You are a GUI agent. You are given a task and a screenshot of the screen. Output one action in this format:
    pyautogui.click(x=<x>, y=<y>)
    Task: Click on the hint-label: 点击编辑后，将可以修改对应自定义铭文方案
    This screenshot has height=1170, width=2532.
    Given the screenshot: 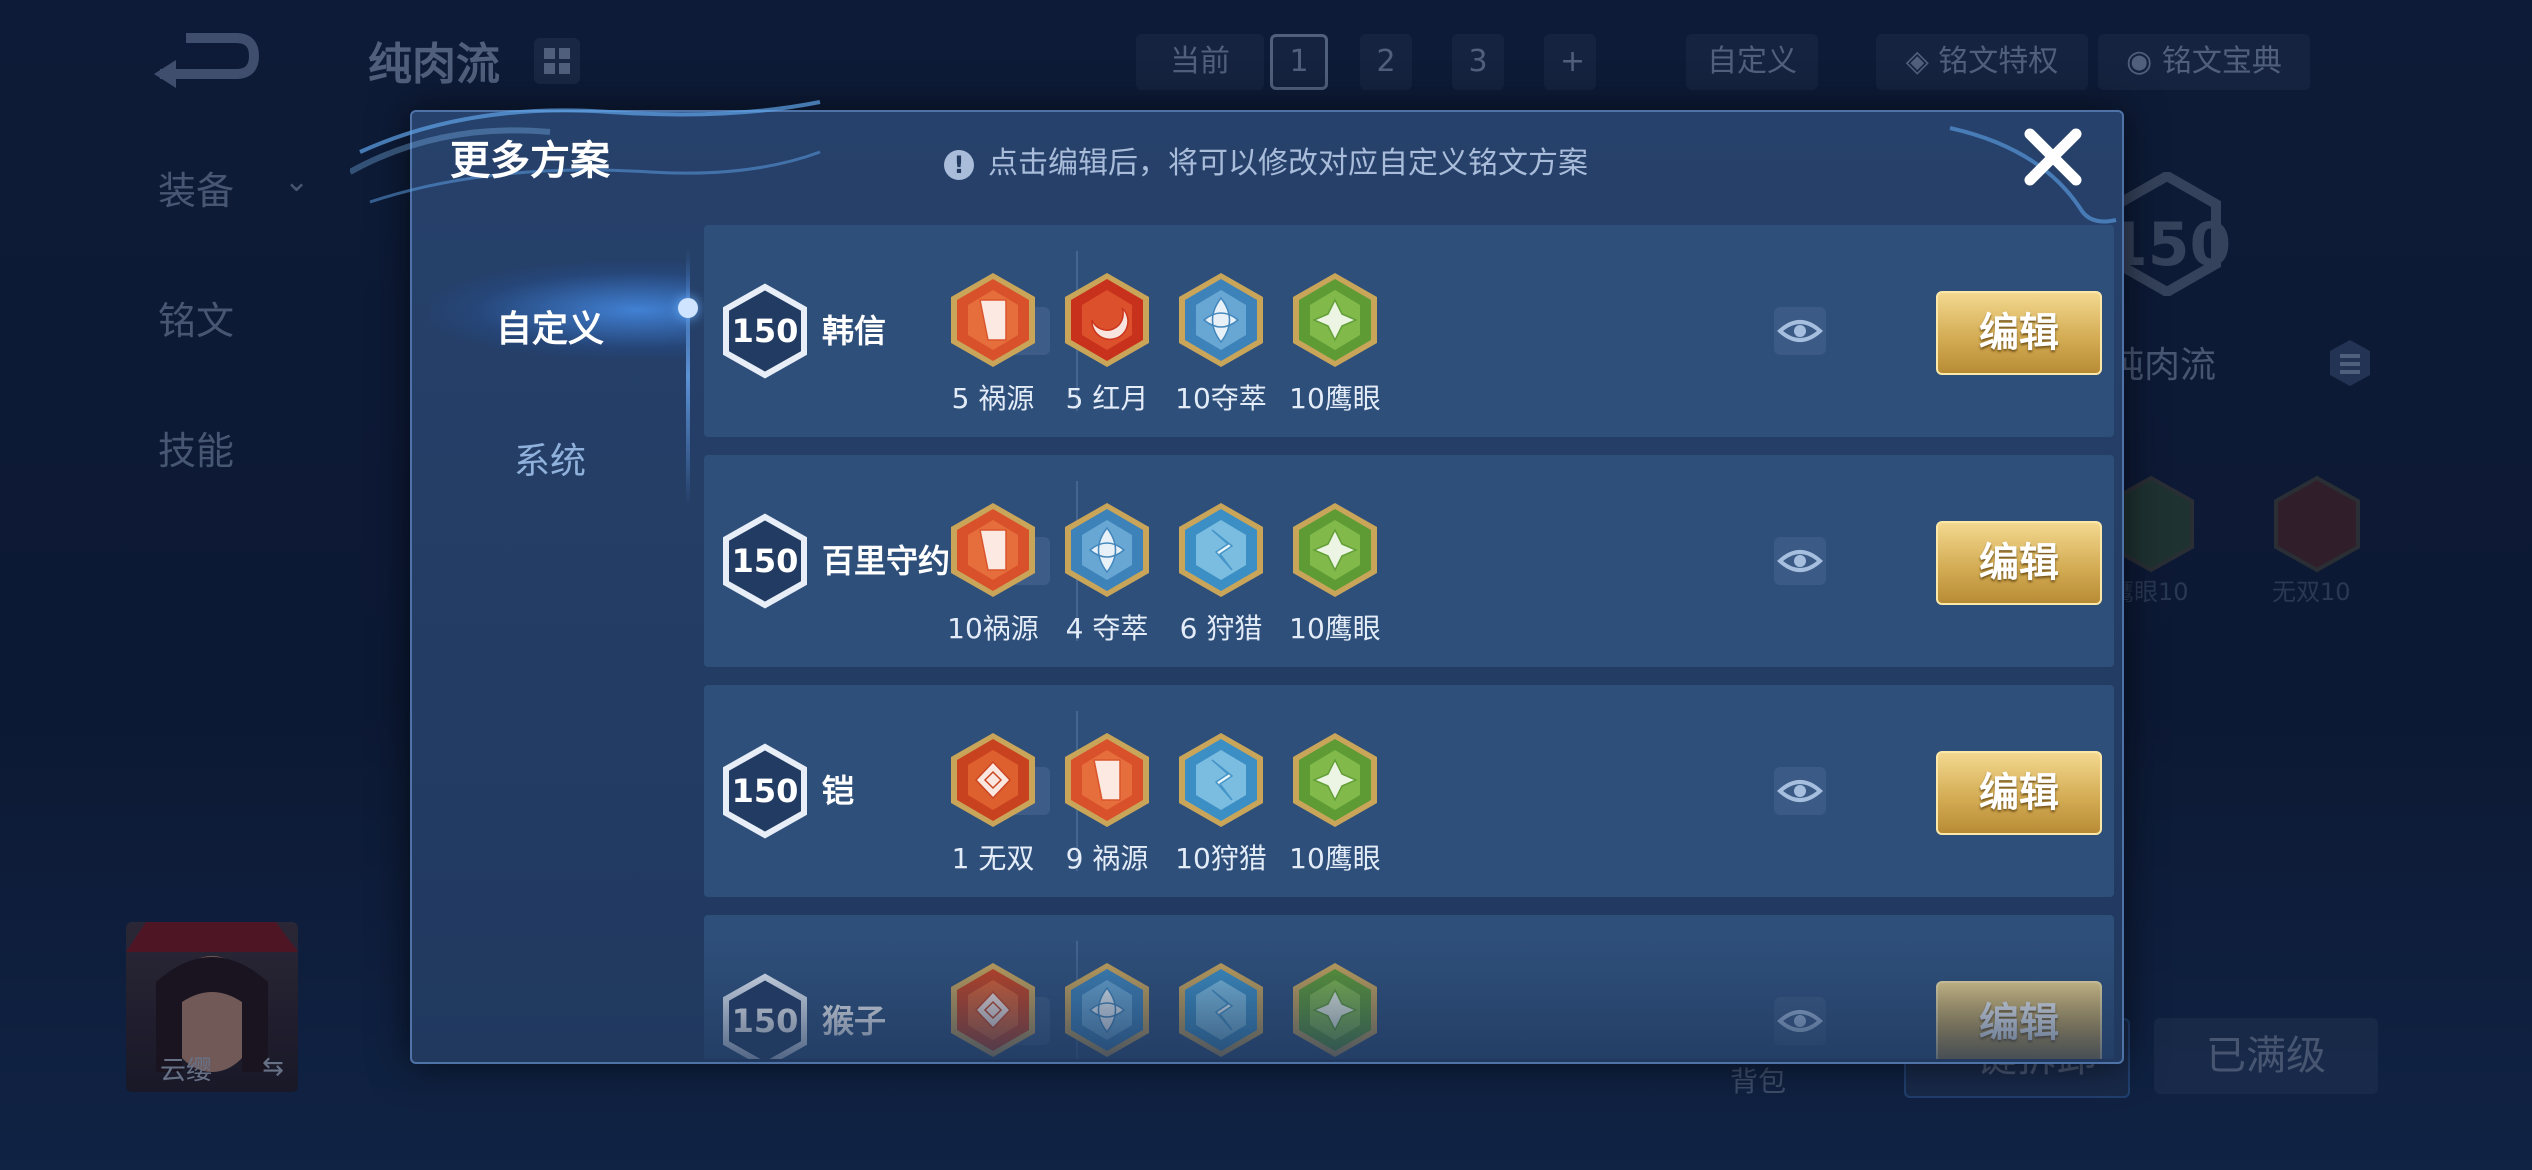 What is the action you would take?
    pyautogui.click(x=1288, y=163)
    